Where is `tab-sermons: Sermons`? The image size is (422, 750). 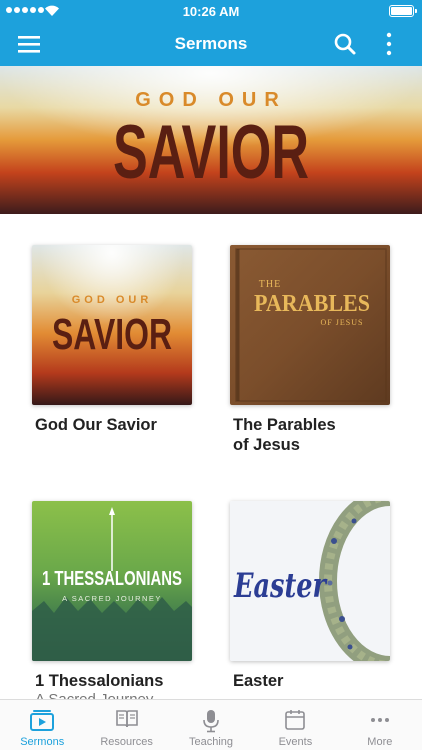
tab-sermons: Sermons is located at coordinates (42, 725).